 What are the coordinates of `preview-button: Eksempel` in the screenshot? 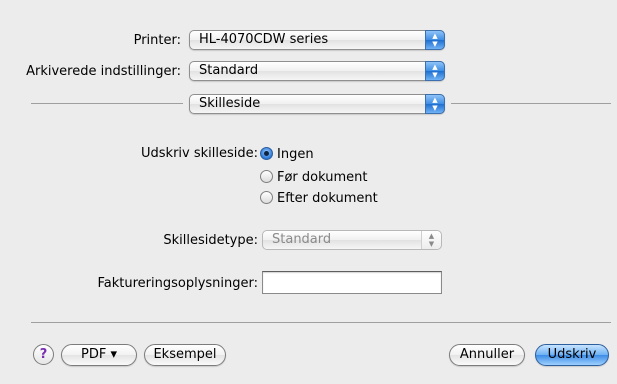 It's located at (185, 355).